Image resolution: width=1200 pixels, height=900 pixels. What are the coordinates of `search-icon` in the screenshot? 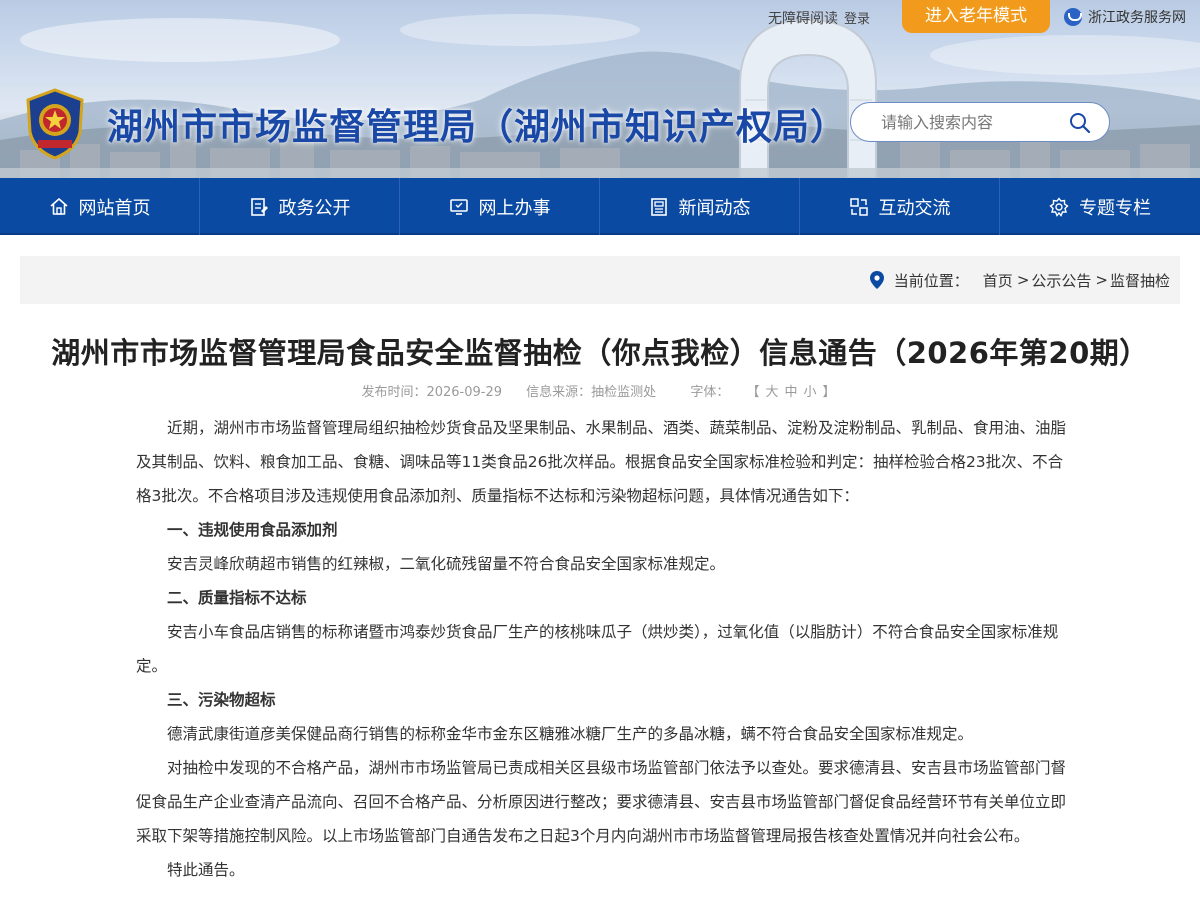 It's located at (1080, 123).